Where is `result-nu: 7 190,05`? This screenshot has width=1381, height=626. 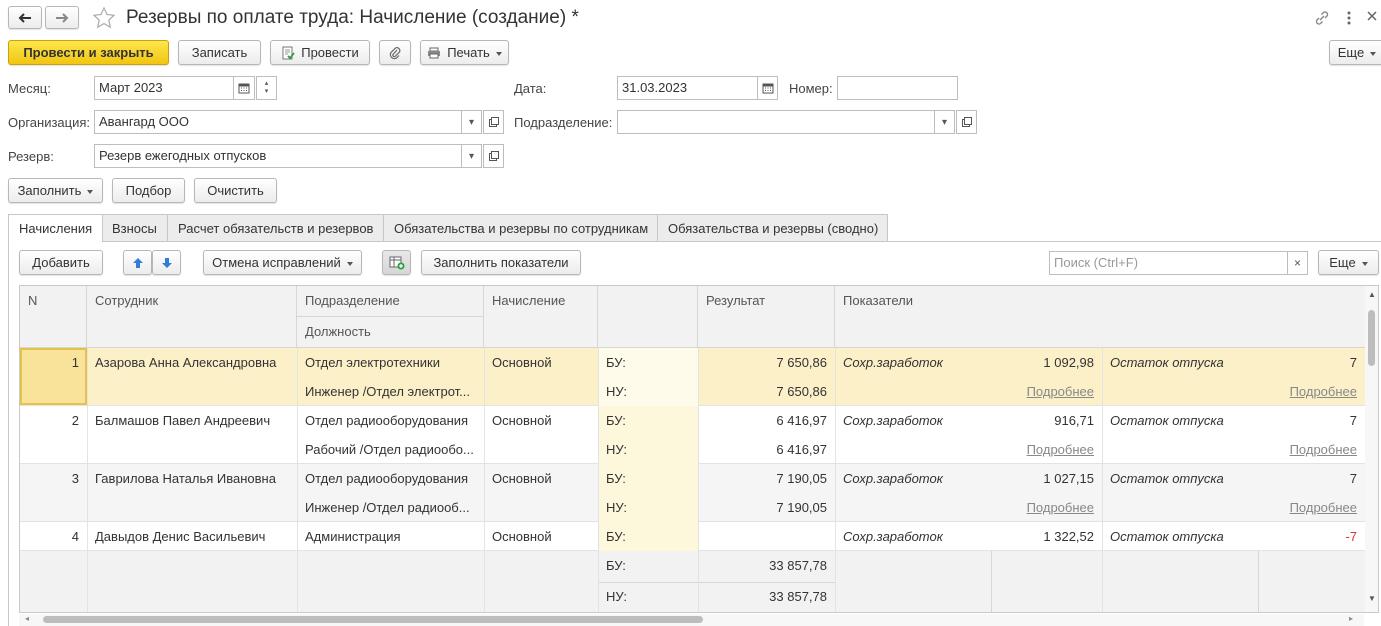
result-nu: 7 190,05 is located at coordinates (766, 507).